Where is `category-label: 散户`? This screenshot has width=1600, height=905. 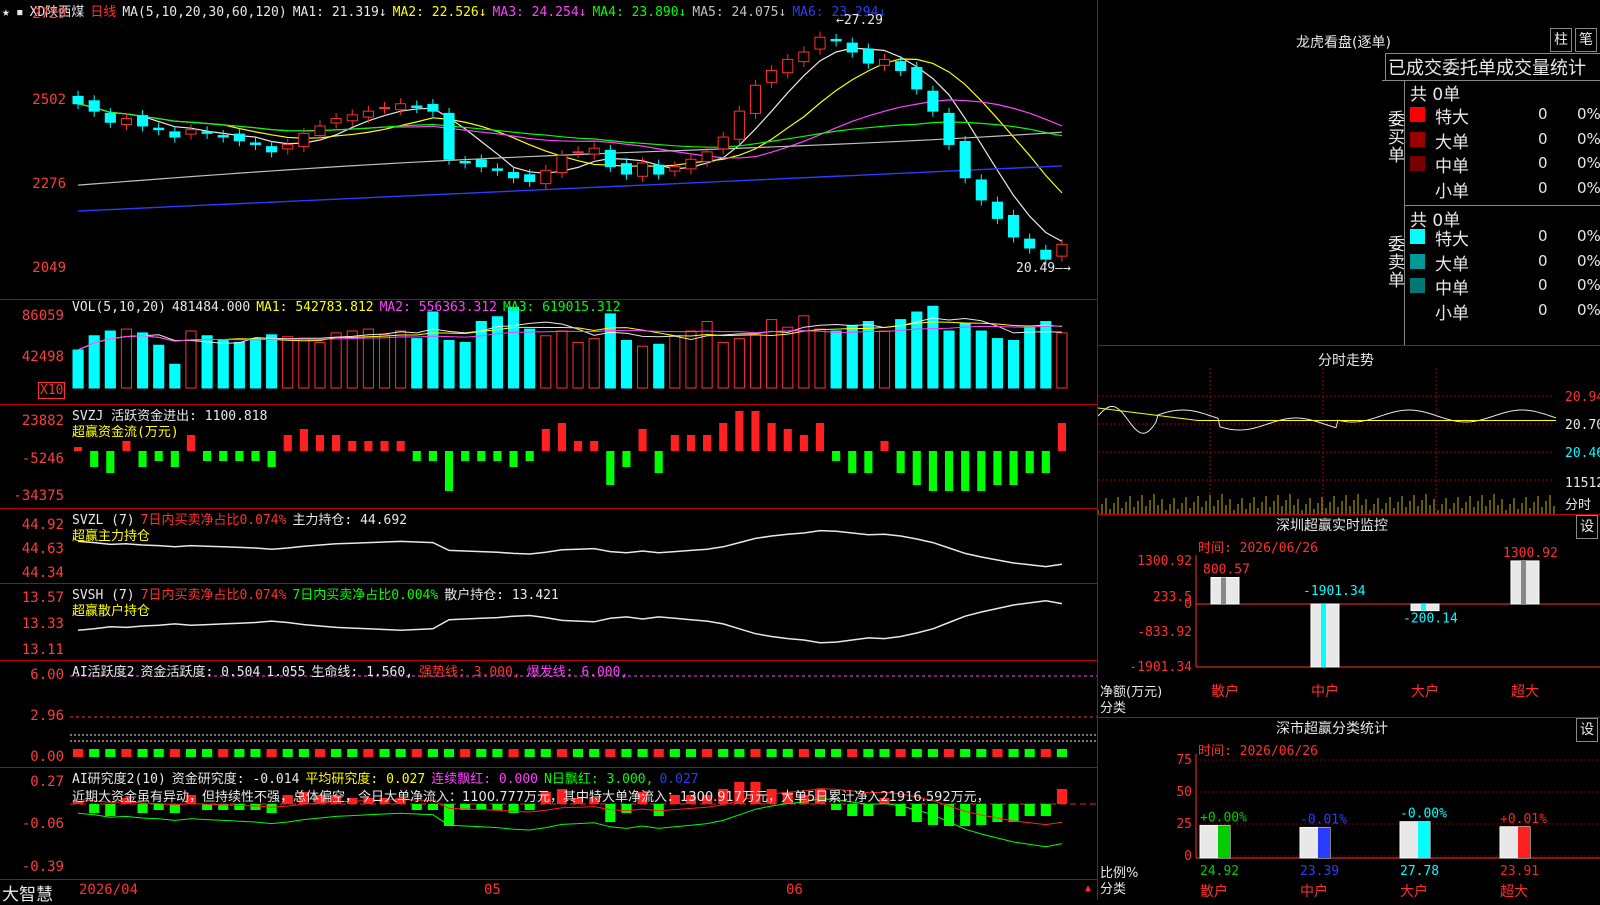 category-label: 散户 is located at coordinates (1225, 691).